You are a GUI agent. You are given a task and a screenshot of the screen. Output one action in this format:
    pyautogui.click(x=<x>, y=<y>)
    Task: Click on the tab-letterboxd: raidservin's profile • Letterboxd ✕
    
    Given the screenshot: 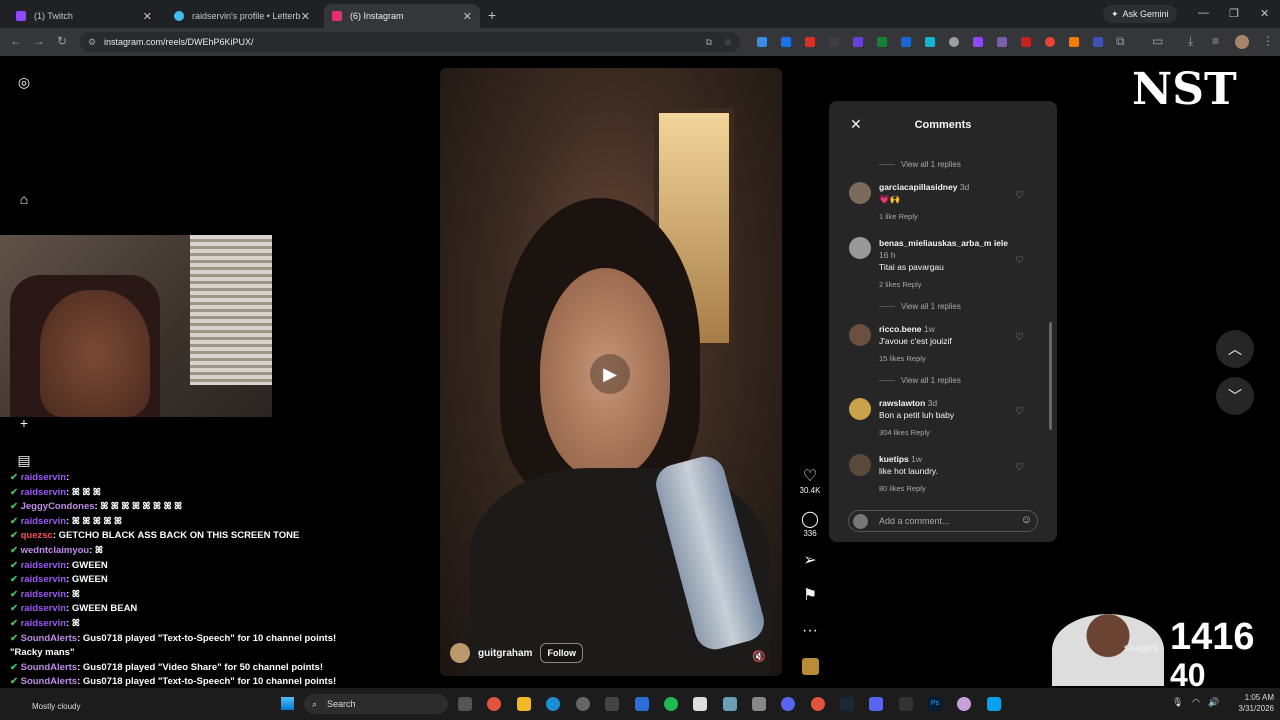 What is the action you would take?
    pyautogui.click(x=242, y=16)
    